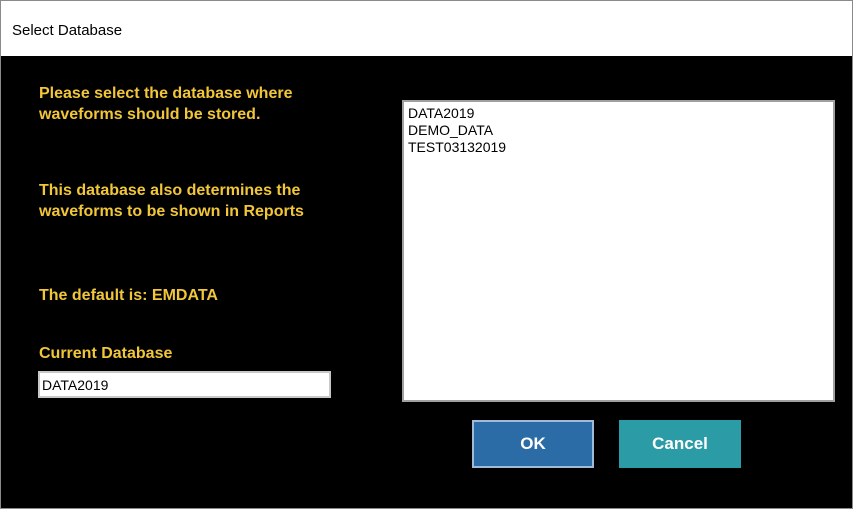  What do you see at coordinates (426, 28) in the screenshot?
I see `title-bar: Select Database` at bounding box center [426, 28].